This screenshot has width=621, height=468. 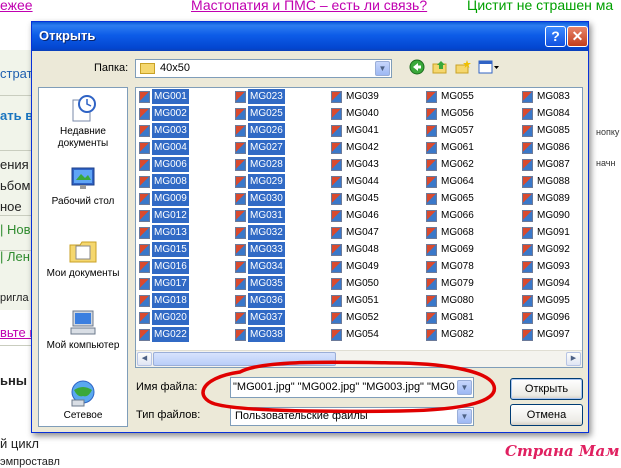 What do you see at coordinates (550, 216) in the screenshot?
I see `file-item: MG090` at bounding box center [550, 216].